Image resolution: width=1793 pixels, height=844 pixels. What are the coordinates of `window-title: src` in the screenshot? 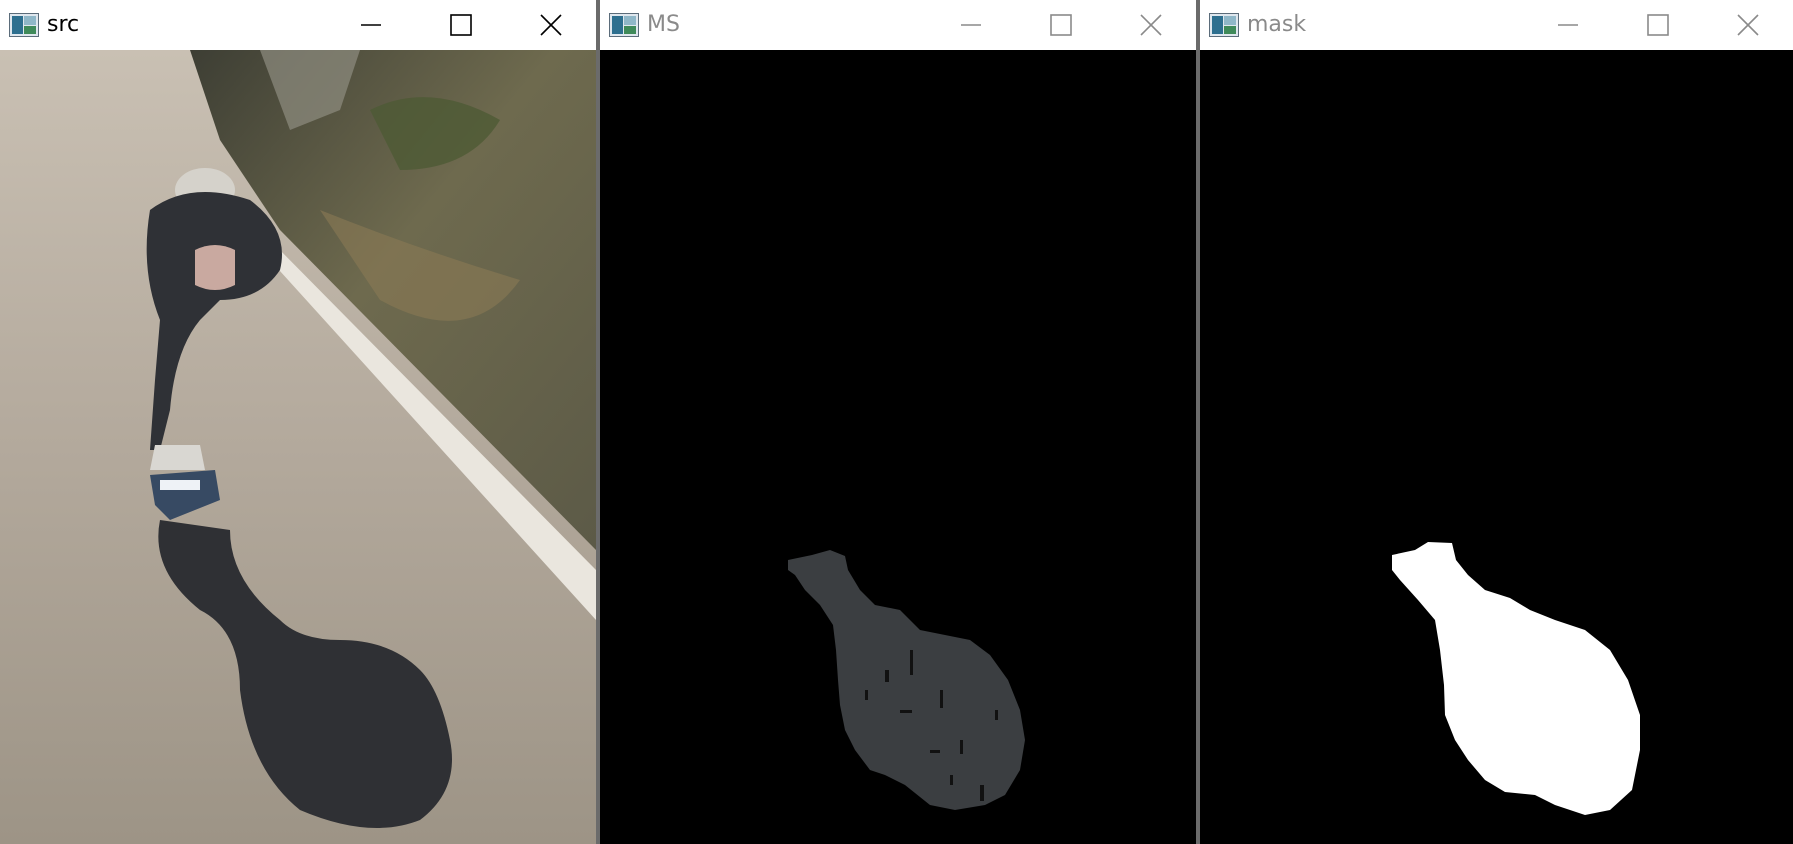 It's located at (63, 24).